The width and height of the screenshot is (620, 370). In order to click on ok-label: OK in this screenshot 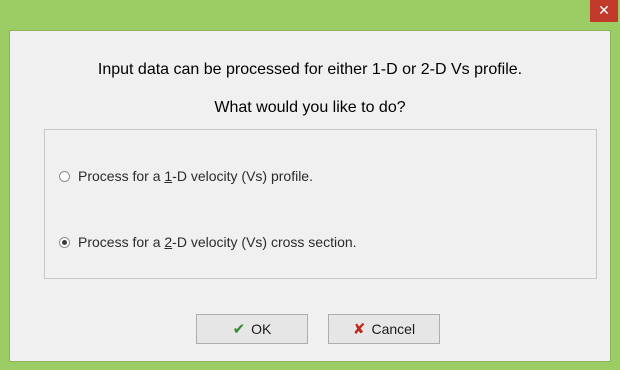, I will do `click(261, 329)`.